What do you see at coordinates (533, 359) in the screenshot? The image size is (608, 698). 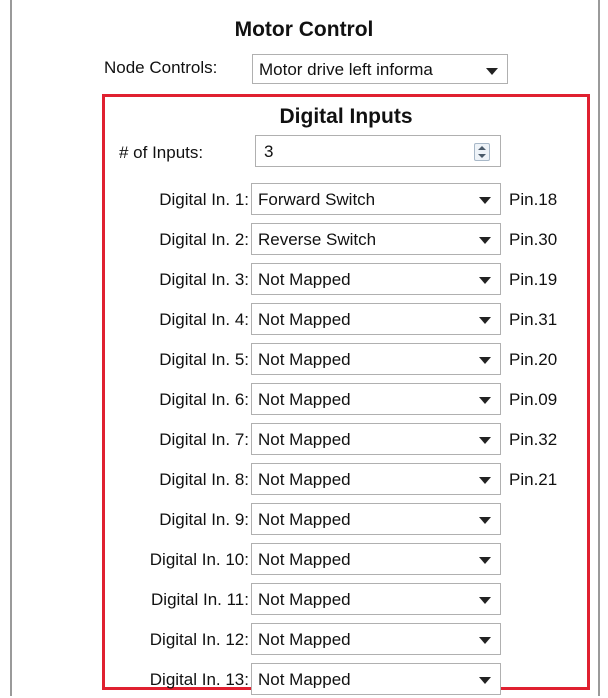 I see `pin-label: Pin.20` at bounding box center [533, 359].